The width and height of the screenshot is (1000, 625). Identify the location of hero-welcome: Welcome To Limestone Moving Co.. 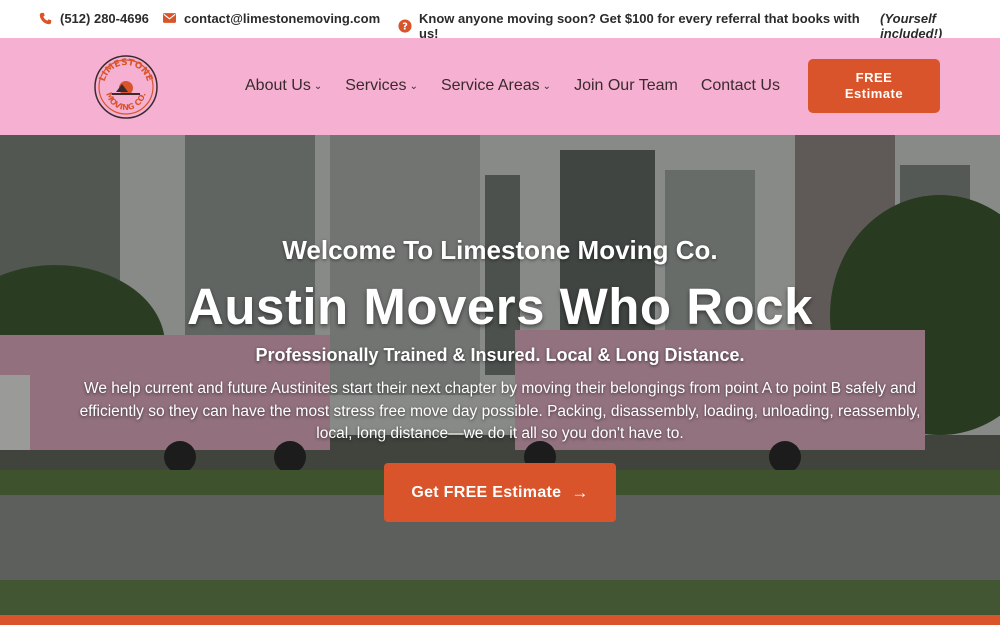
(500, 250).